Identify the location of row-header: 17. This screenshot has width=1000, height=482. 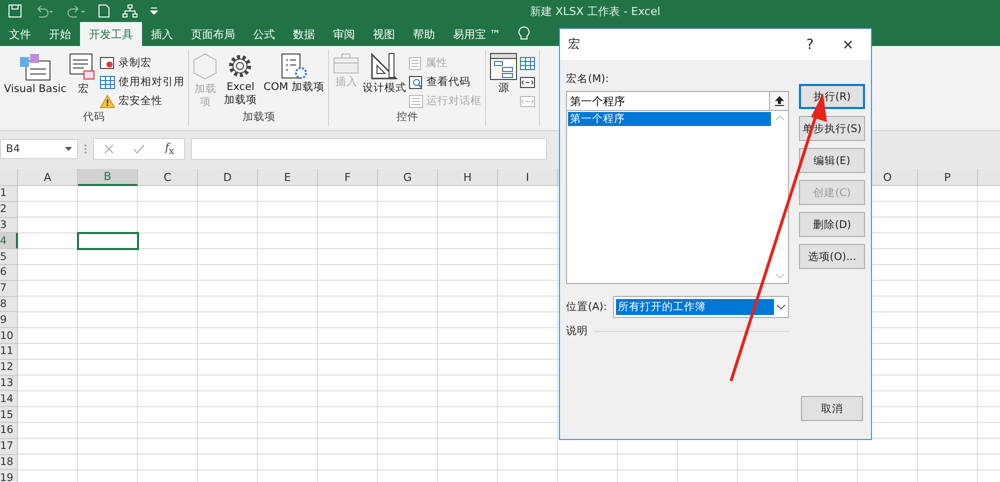
(9, 446).